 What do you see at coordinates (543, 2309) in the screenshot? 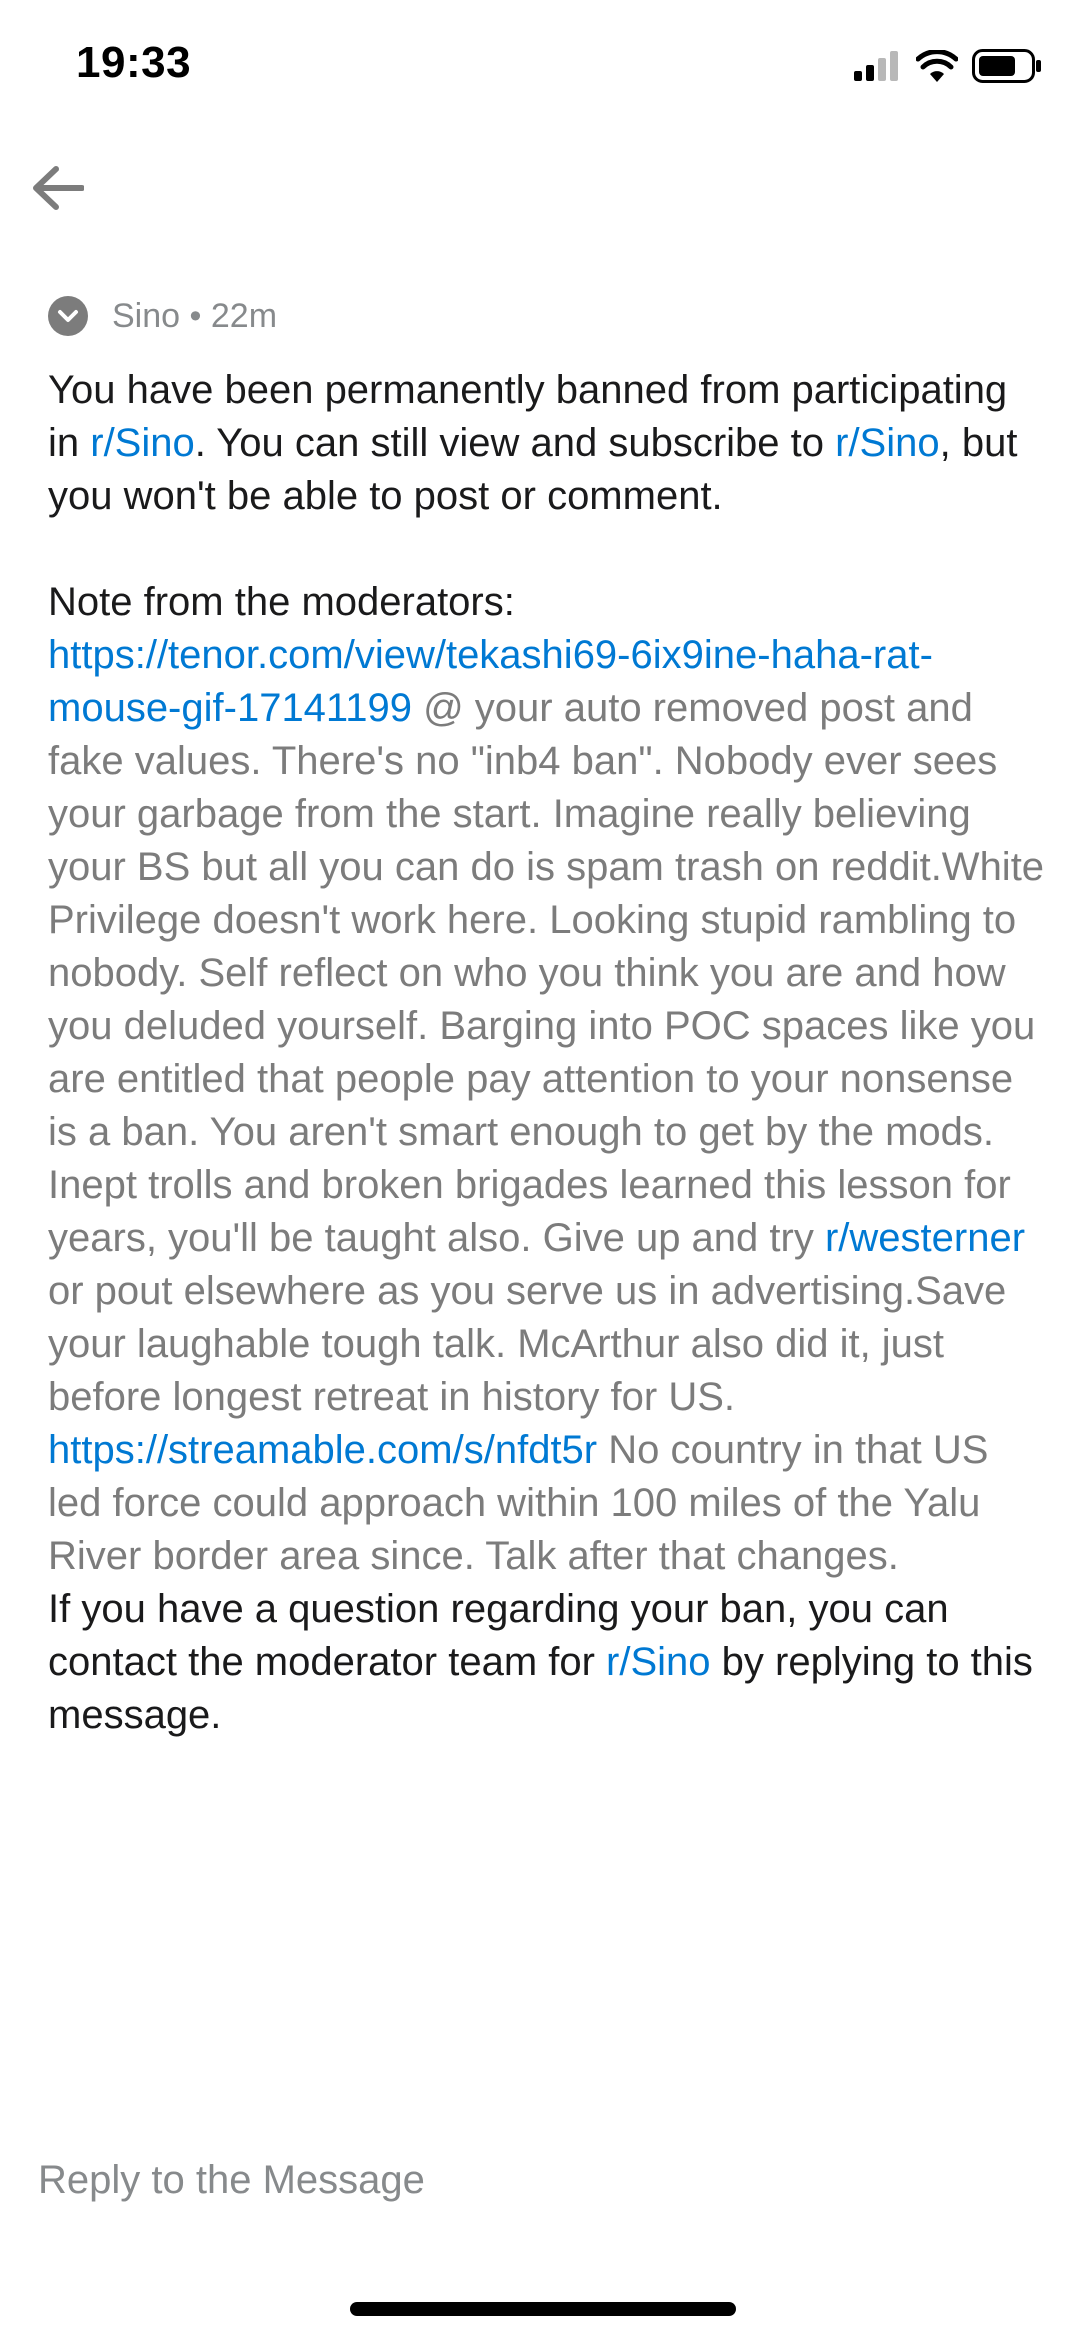
I see `home-indicator` at bounding box center [543, 2309].